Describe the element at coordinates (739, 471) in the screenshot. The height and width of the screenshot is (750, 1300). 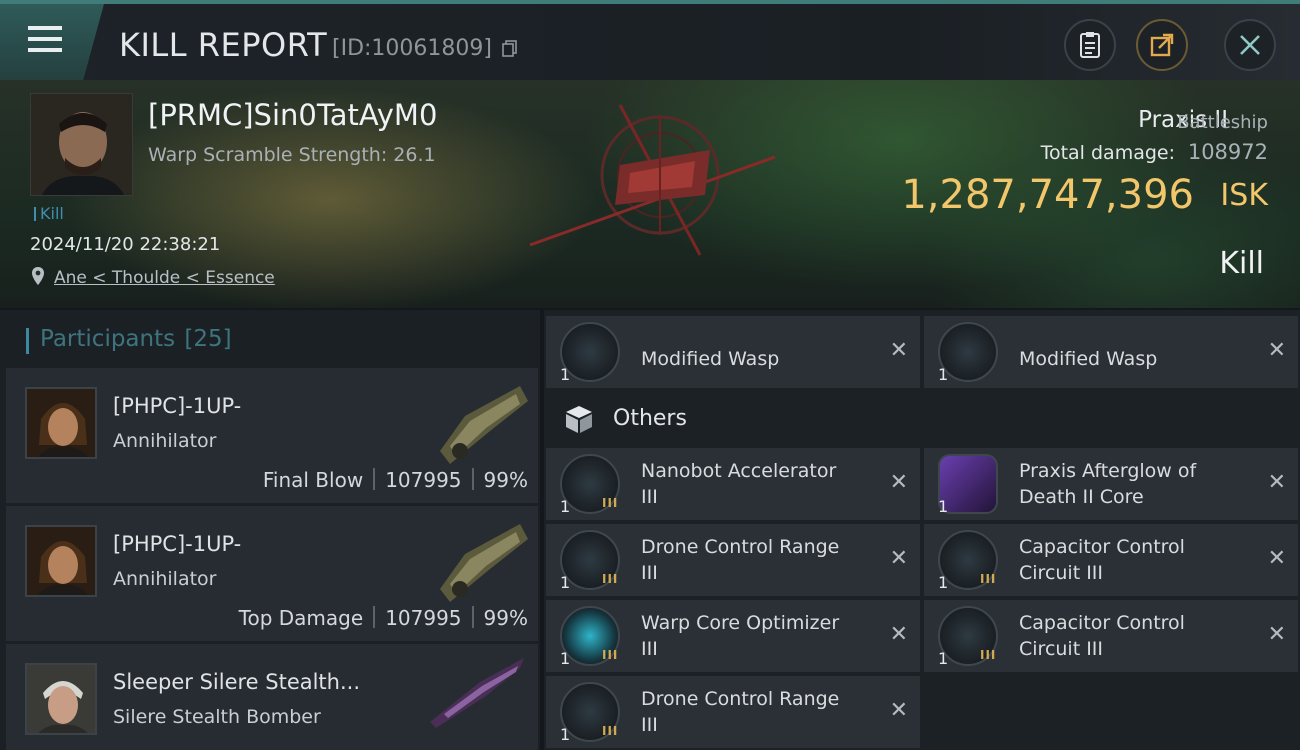
I see `item-name-line: Nanobot Accelerator` at that location.